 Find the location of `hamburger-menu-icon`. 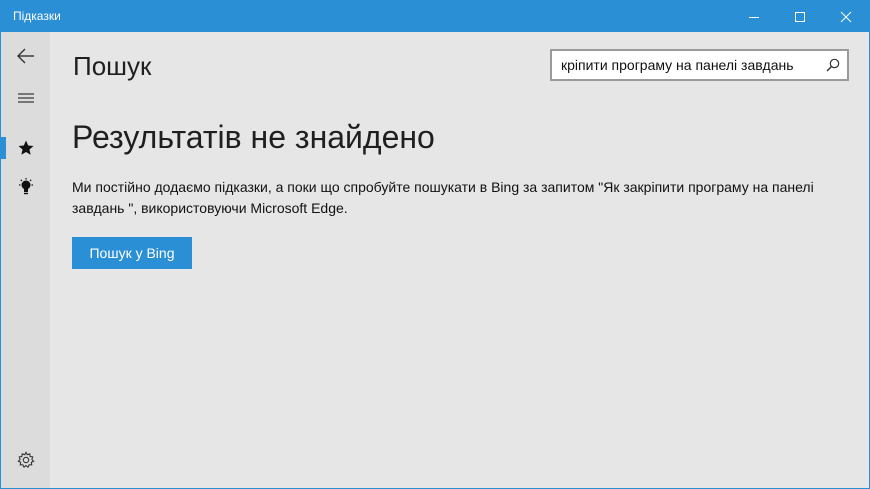

hamburger-menu-icon is located at coordinates (25, 98).